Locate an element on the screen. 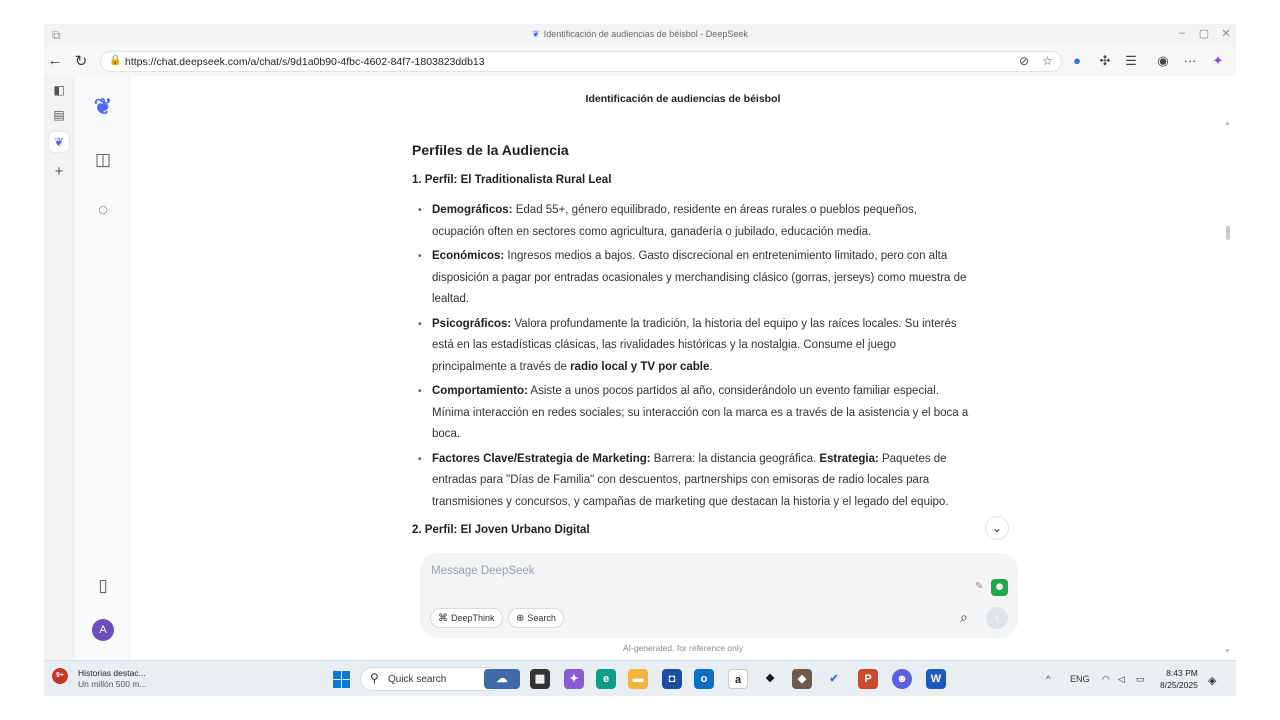  game-app-icon: ◆ is located at coordinates (802, 679).